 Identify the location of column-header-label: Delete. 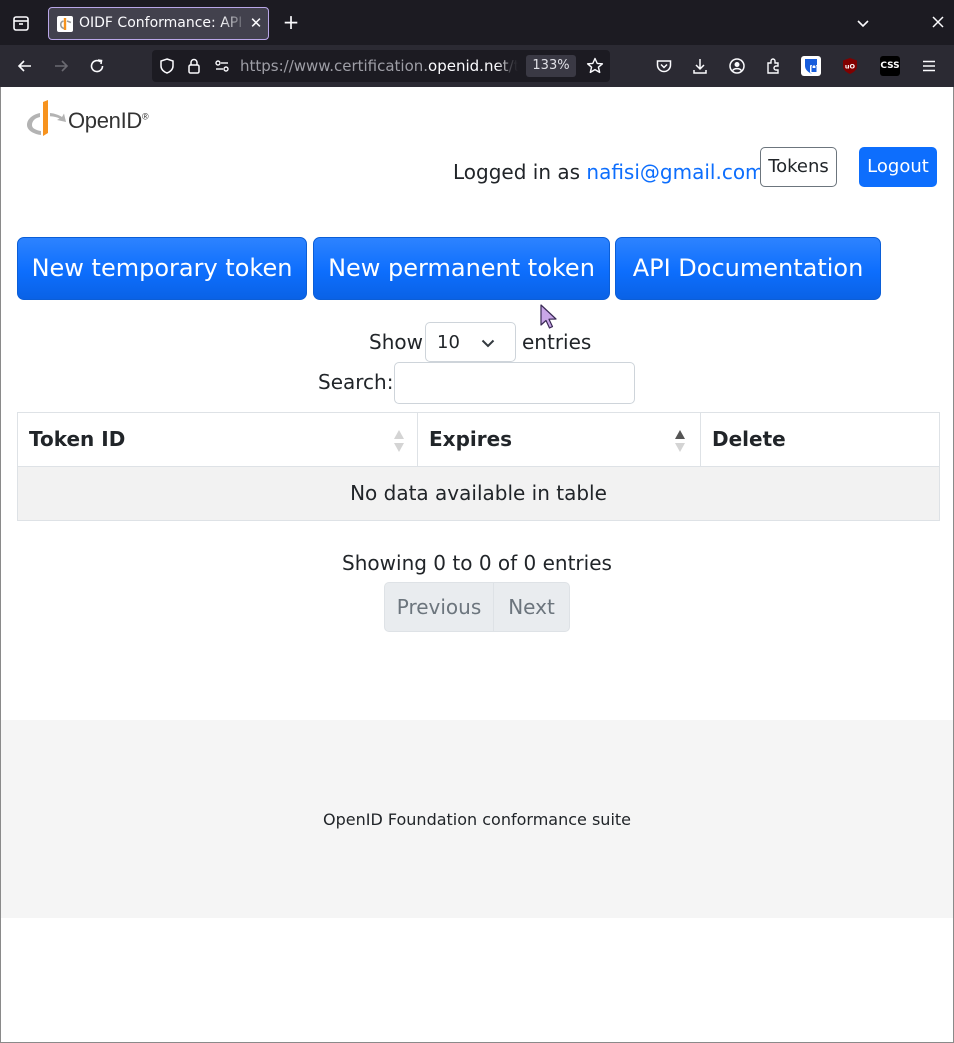
(749, 439).